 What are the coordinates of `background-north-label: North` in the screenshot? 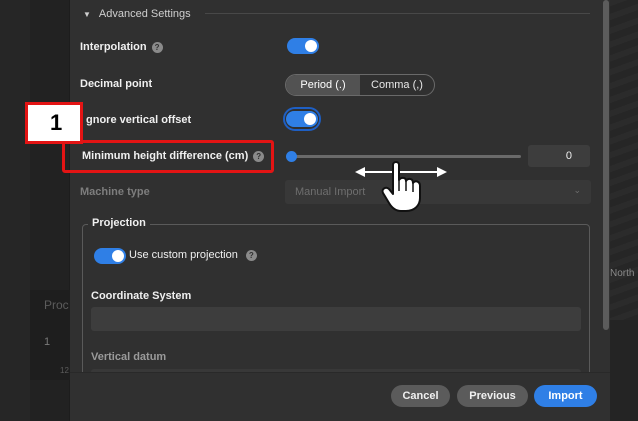 It's located at (622, 273).